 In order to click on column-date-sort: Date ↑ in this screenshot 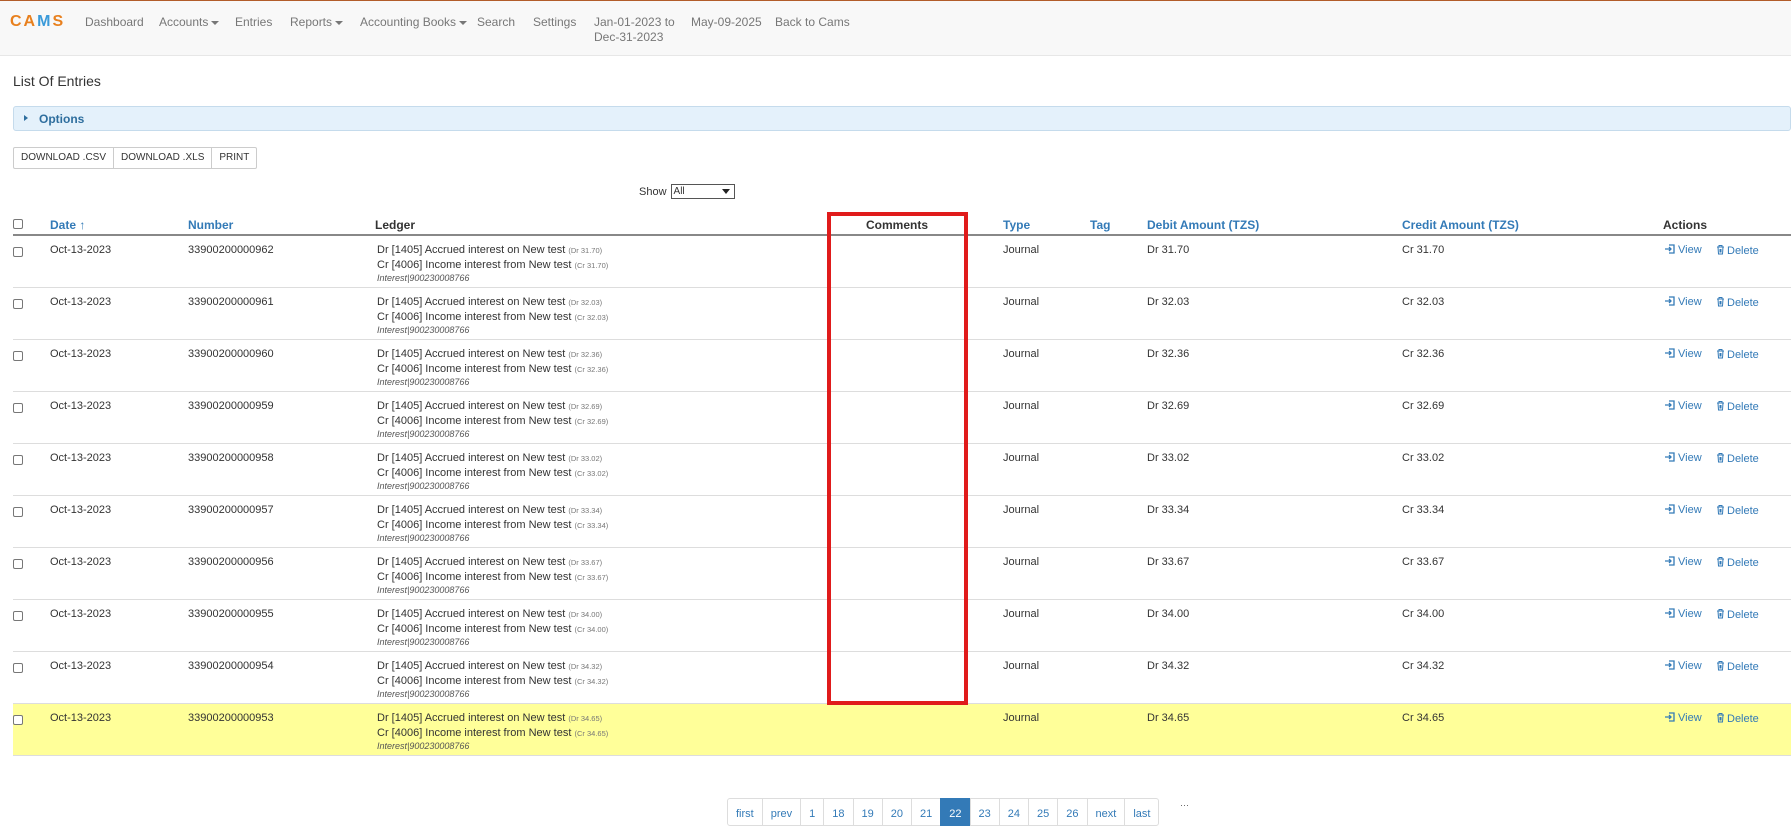, I will do `click(67, 225)`.